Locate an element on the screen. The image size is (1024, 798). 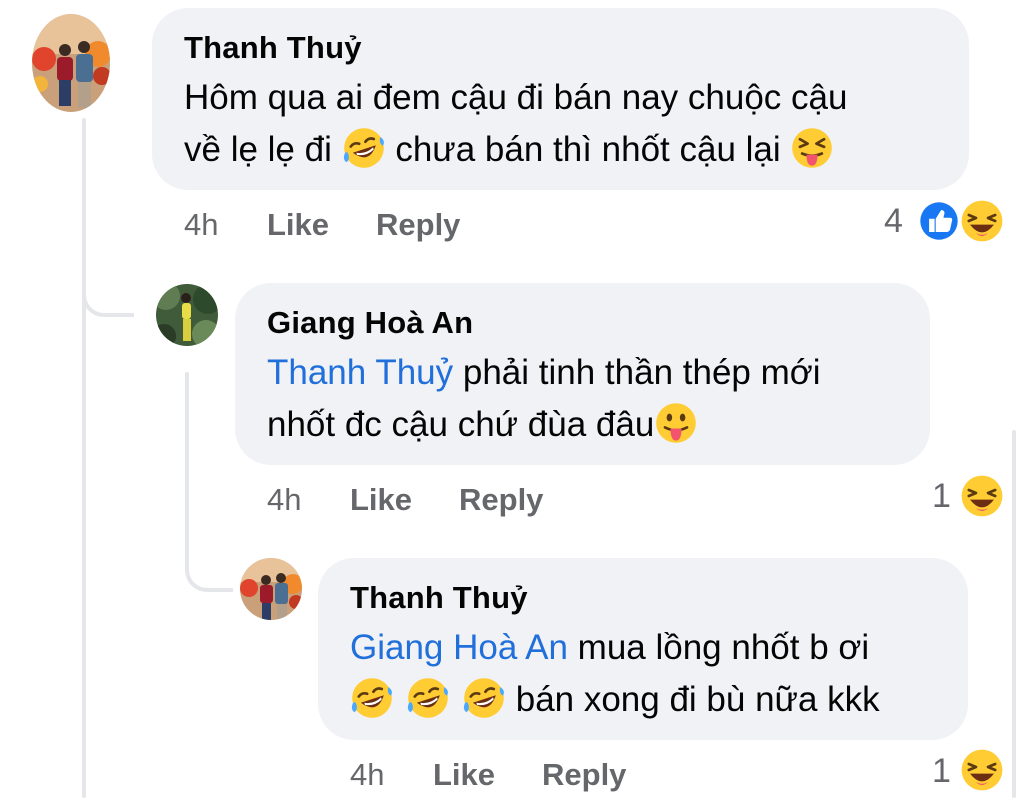
comment-text-line-1: Hôm qua ai đem cậu đi bán nay chuộc cậu is located at coordinates (516, 97).